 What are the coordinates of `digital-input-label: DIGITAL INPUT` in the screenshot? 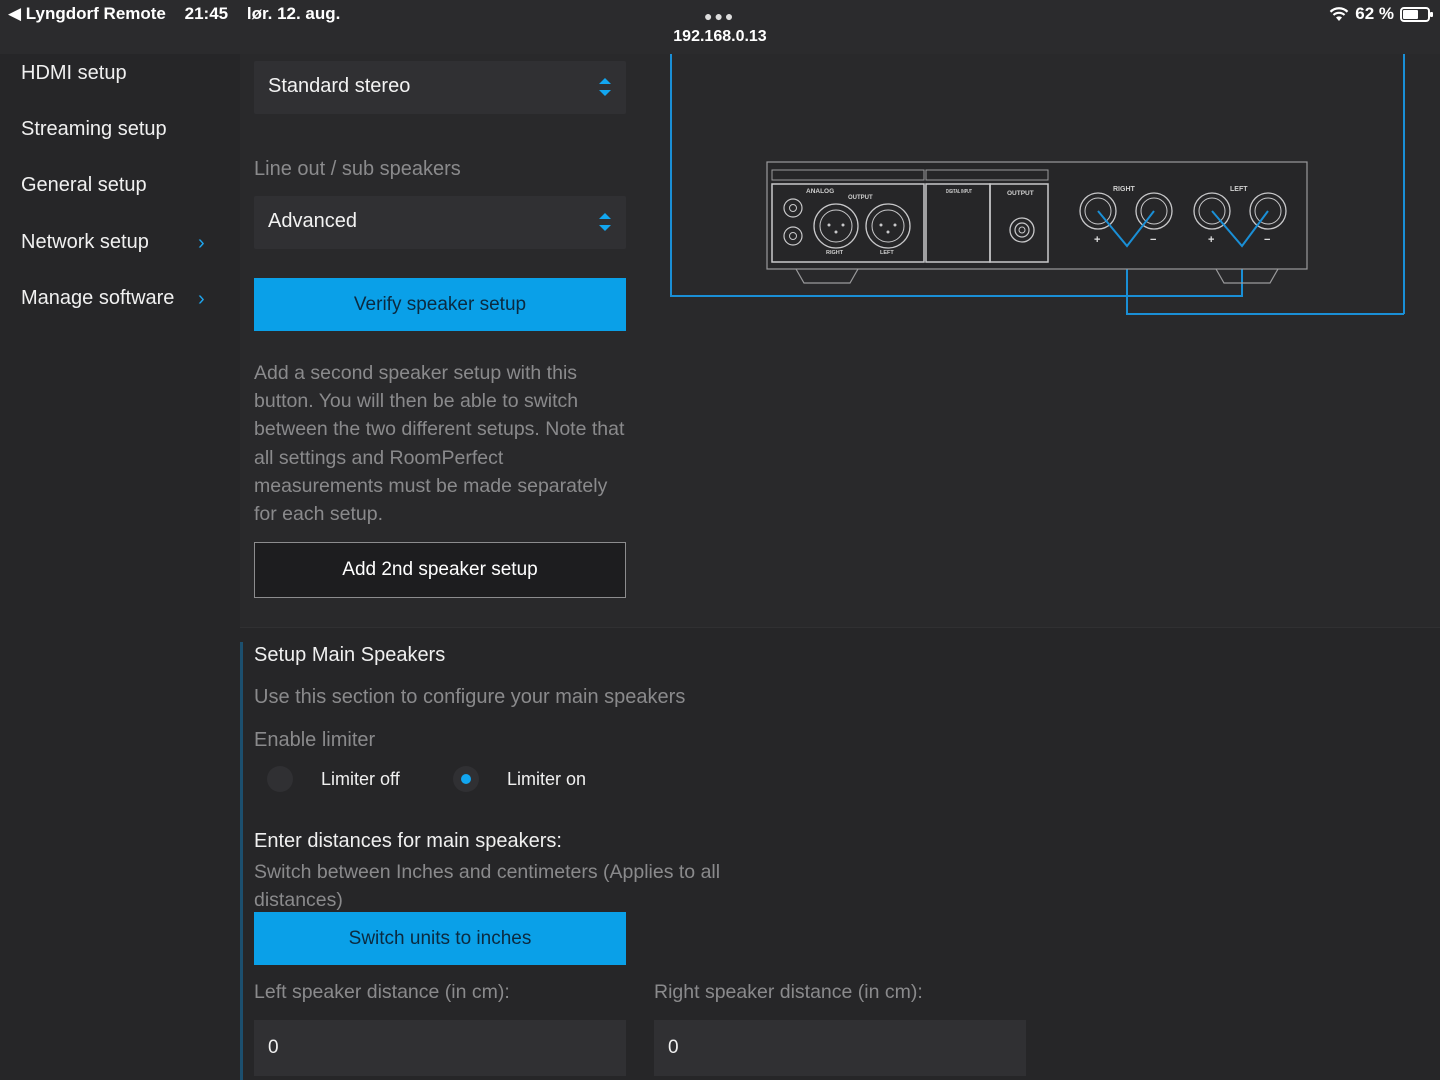 It's located at (959, 192).